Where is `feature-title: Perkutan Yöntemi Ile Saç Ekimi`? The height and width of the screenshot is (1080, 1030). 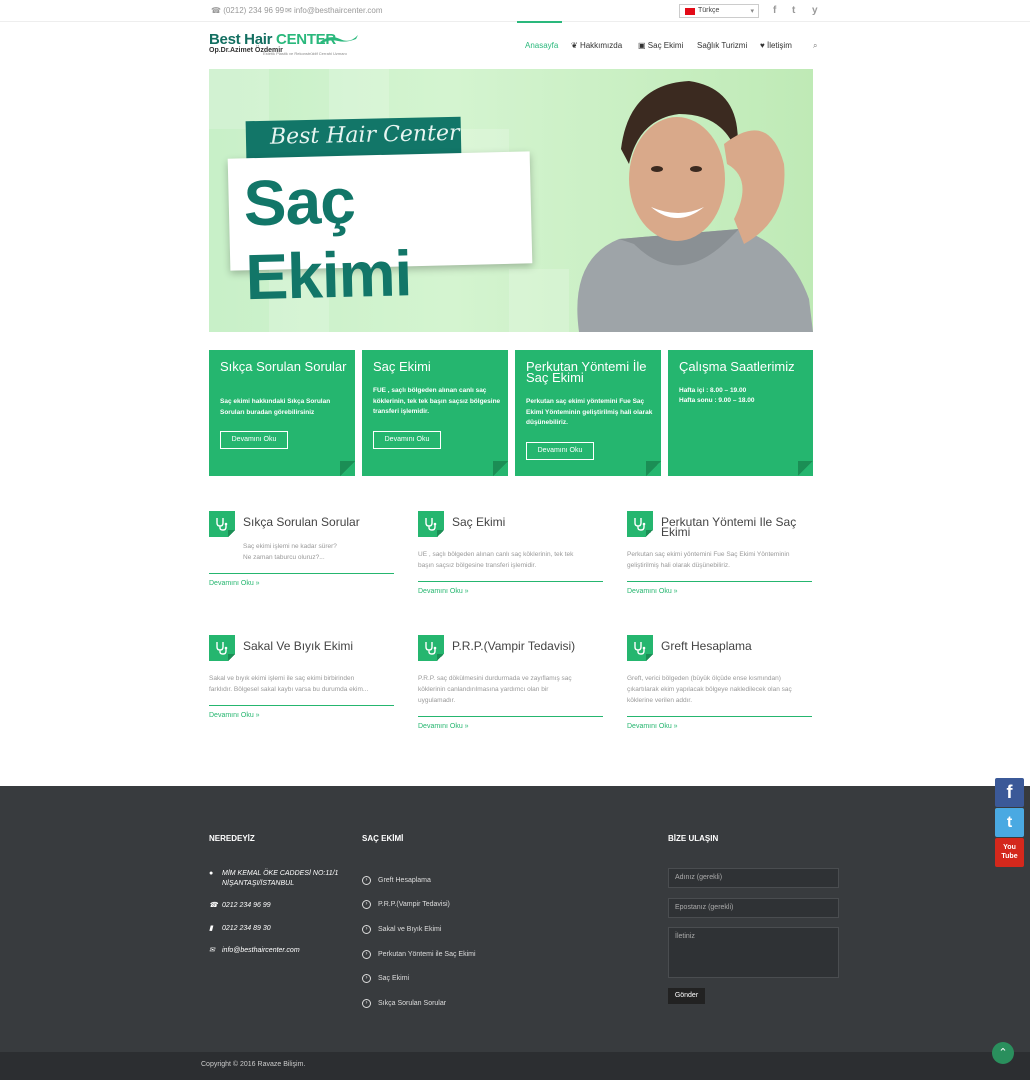 feature-title: Perkutan Yöntemi Ile Saç Ekimi is located at coordinates (729, 527).